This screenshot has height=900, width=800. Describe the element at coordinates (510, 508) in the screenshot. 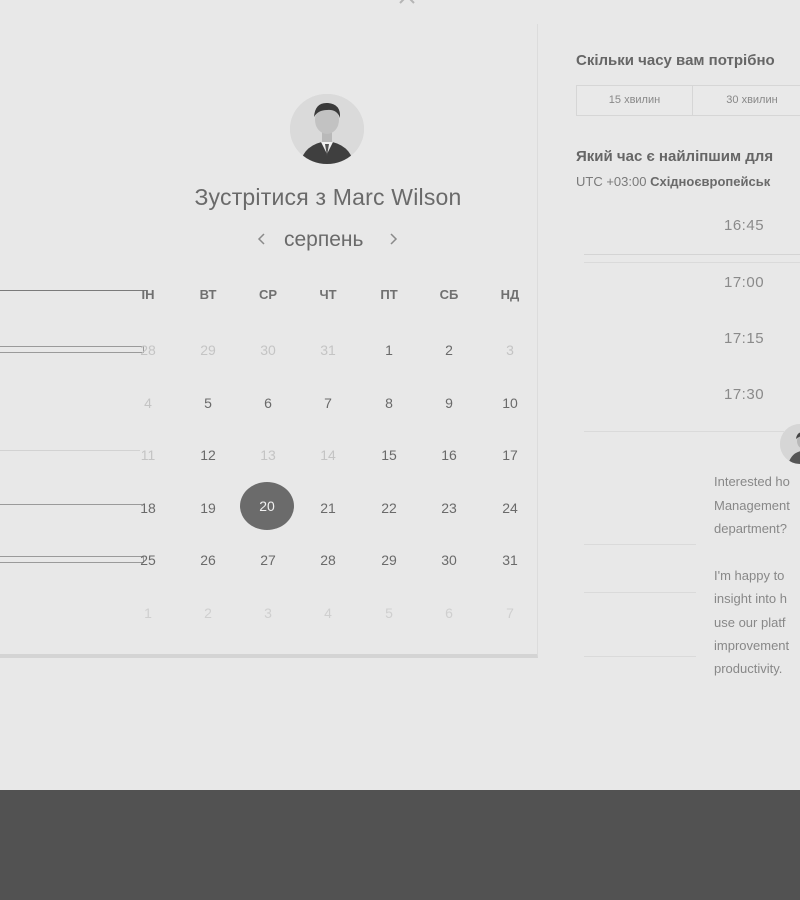

I see `calendar-day: 24` at that location.